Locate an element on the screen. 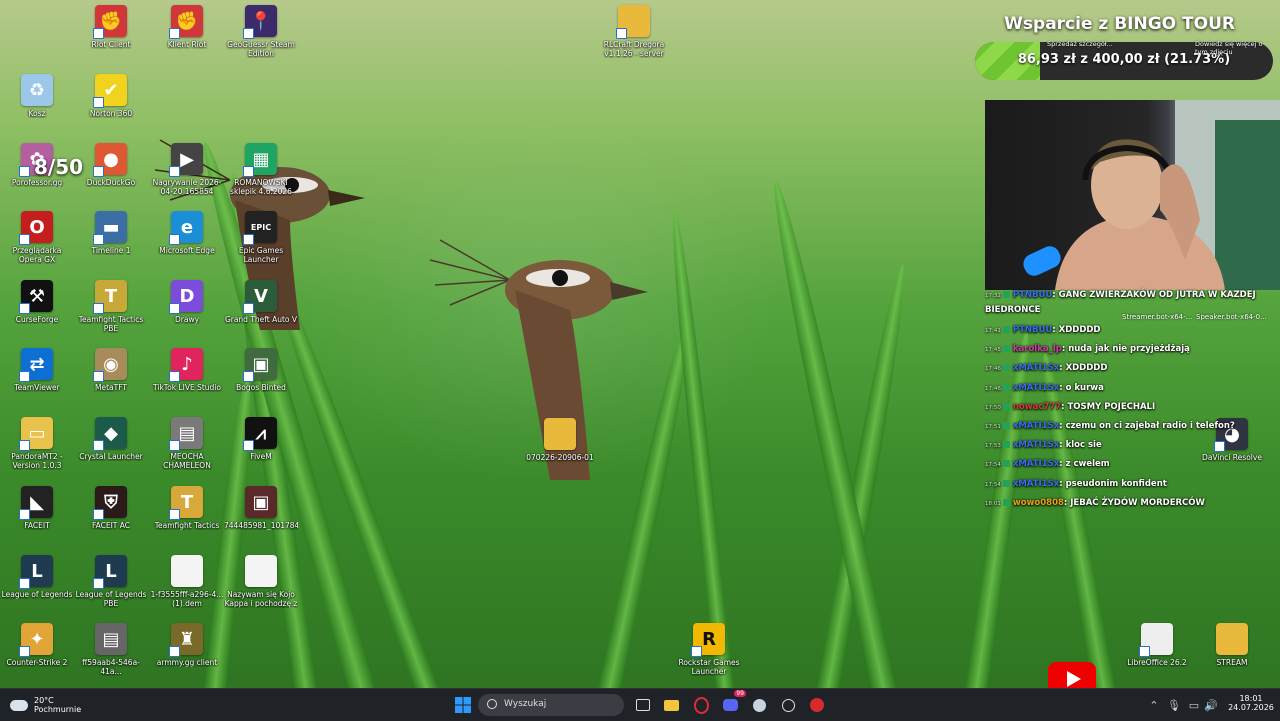 This screenshot has height=721, width=1280. desktop-icon-drawy: D Drawy is located at coordinates (187, 314).